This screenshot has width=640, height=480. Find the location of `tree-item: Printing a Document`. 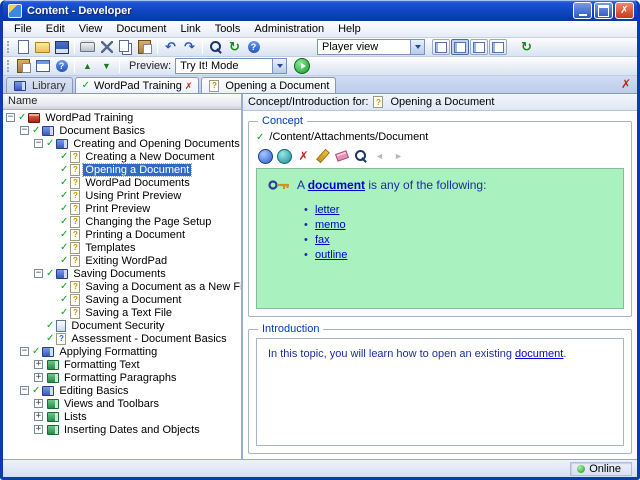

tree-item: Printing a Document is located at coordinates (122, 234).